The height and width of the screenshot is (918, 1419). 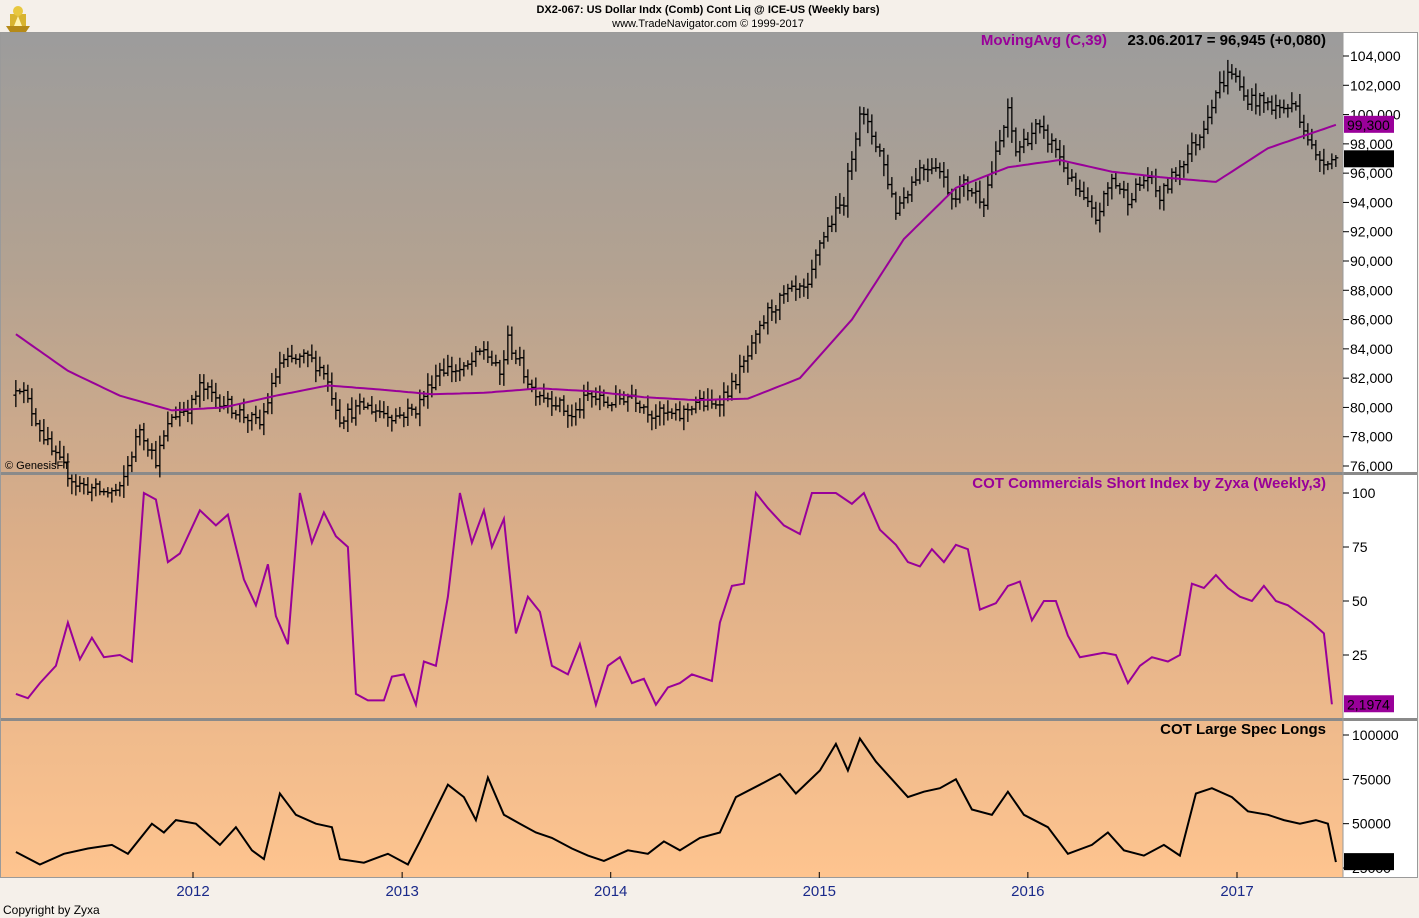 What do you see at coordinates (1375, 85) in the screenshot?
I see `price-tick-label: 102,000` at bounding box center [1375, 85].